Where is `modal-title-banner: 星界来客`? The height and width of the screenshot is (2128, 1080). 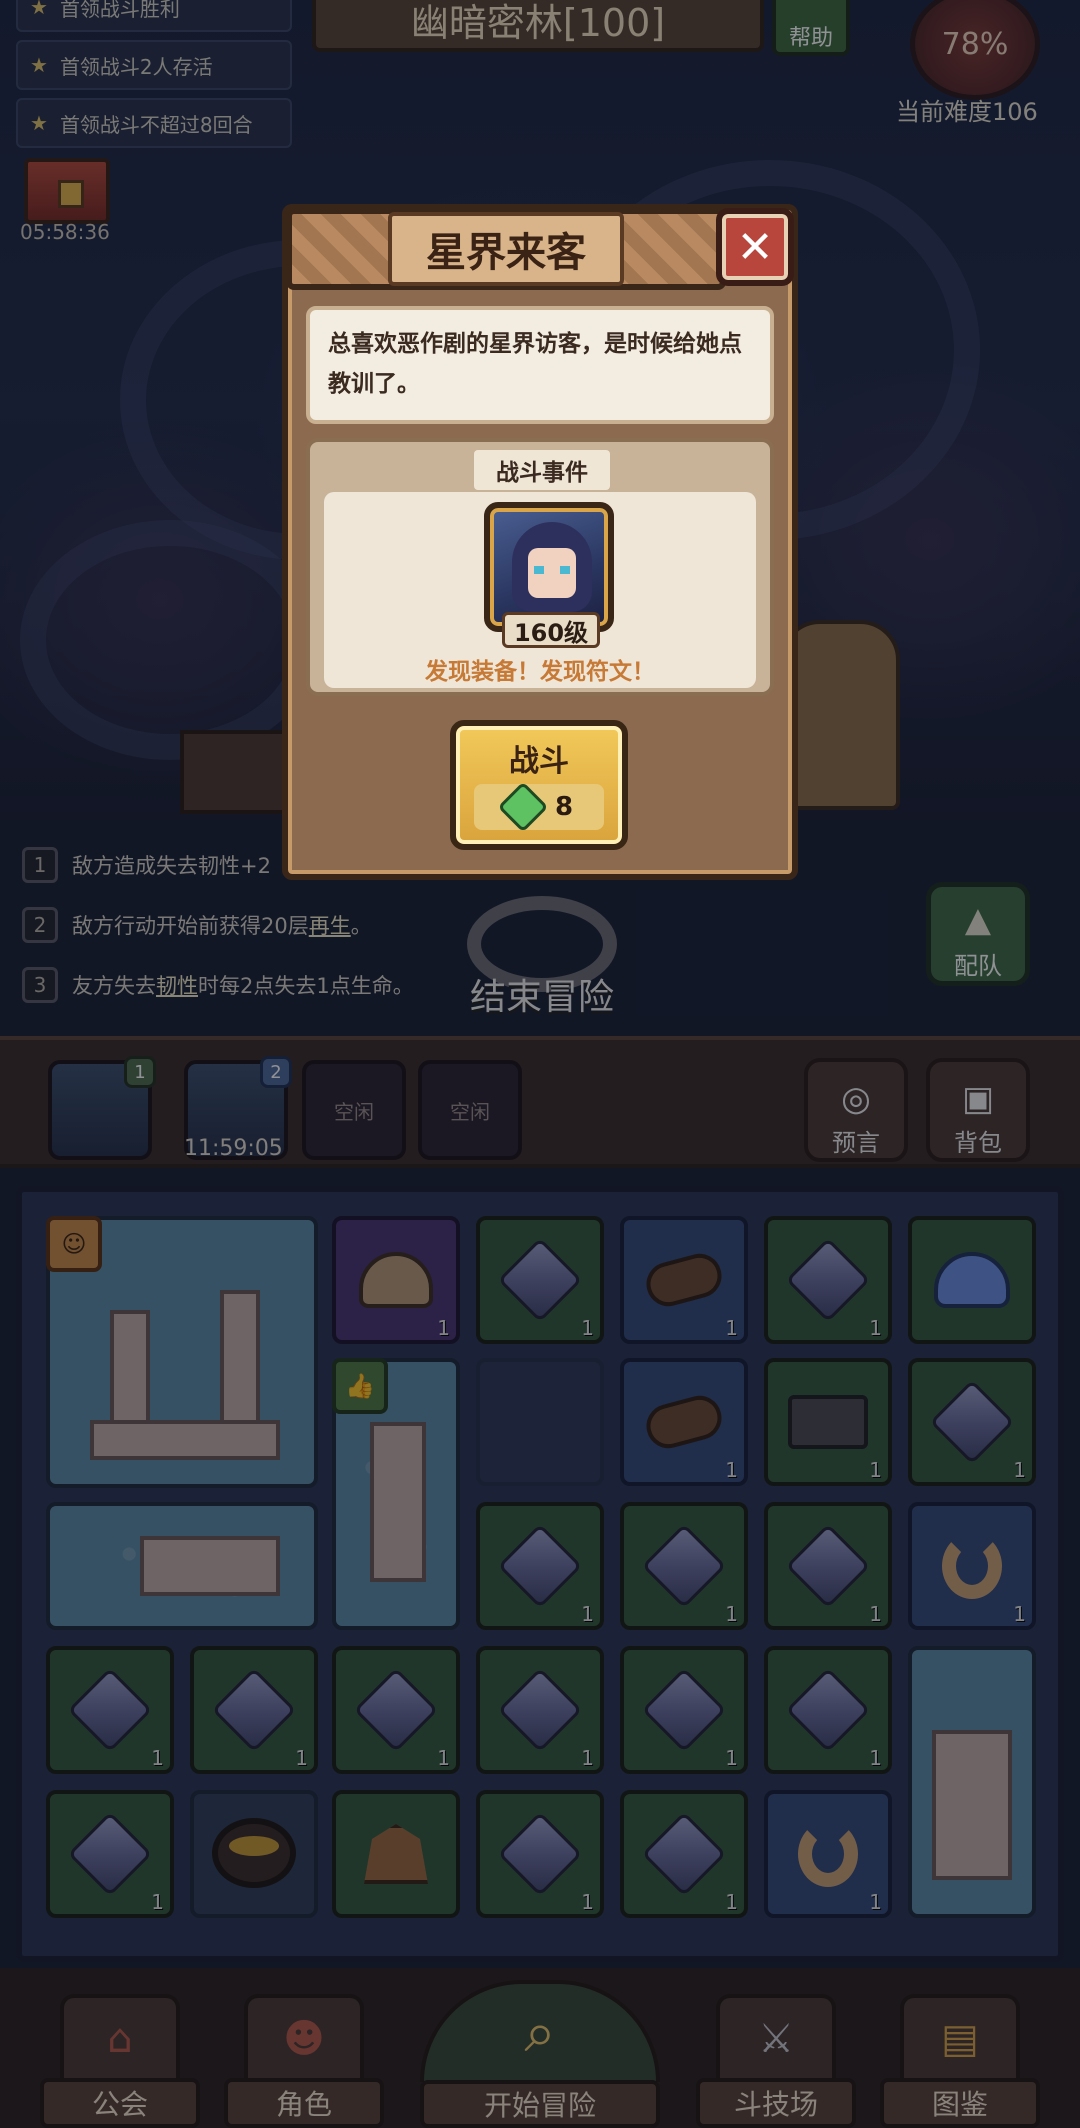 modal-title-banner: 星界来客 is located at coordinates (506, 249).